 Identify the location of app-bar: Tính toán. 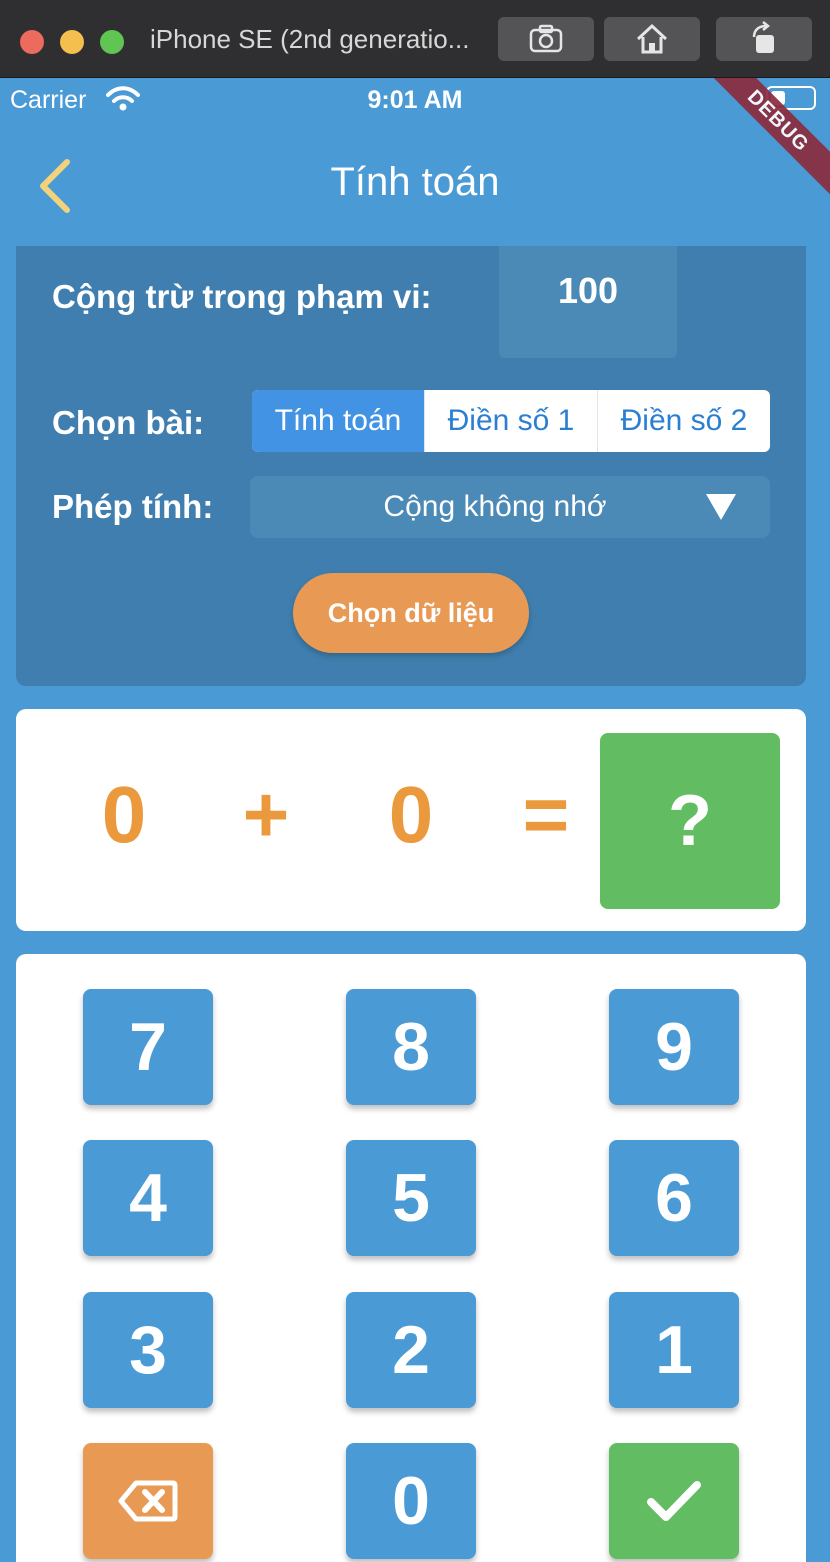
(415, 184).